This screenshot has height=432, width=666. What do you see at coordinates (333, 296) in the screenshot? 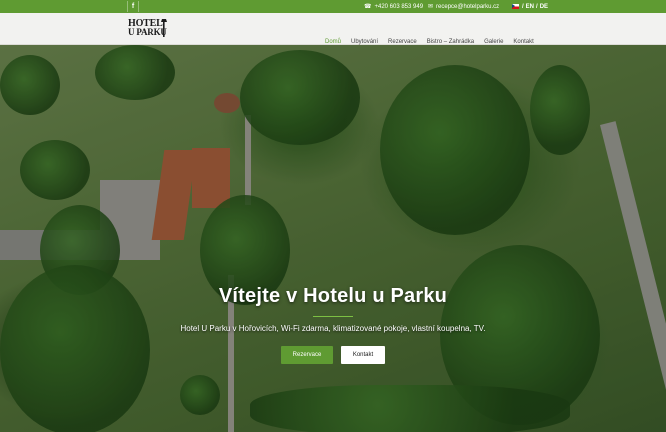
I see `hero-title: Vítejte v Hotelu u Parku` at bounding box center [333, 296].